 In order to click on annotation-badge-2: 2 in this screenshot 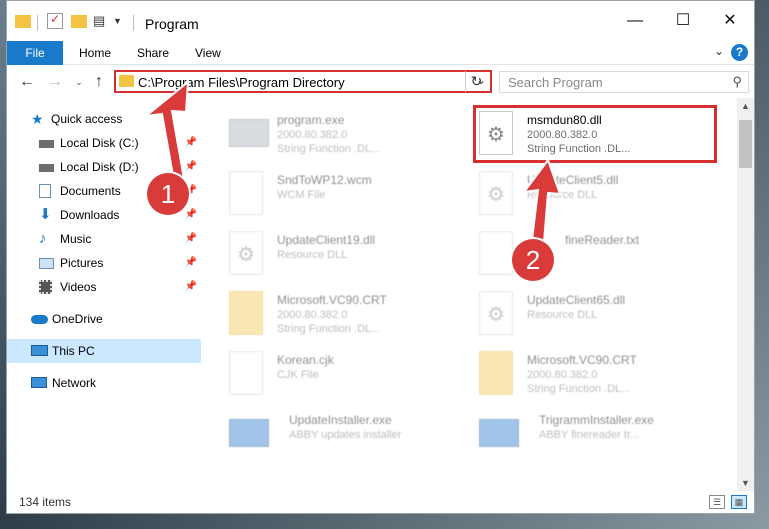, I will do `click(533, 260)`.